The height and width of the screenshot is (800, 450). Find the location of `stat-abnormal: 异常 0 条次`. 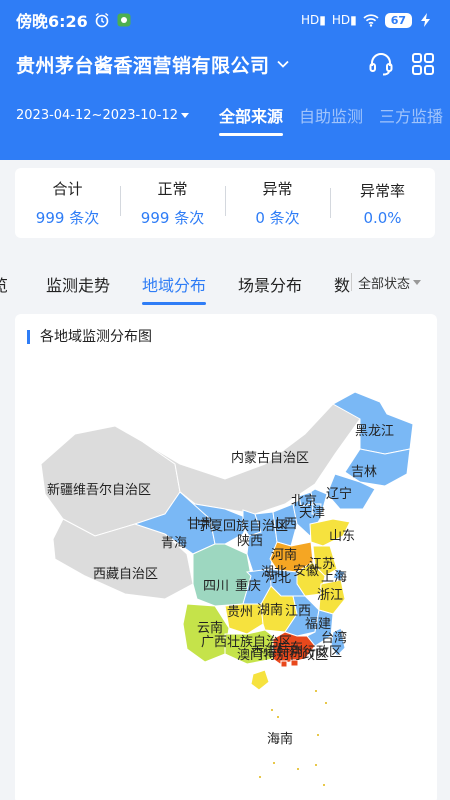

stat-abnormal: 异常 0 条次 is located at coordinates (277, 203).